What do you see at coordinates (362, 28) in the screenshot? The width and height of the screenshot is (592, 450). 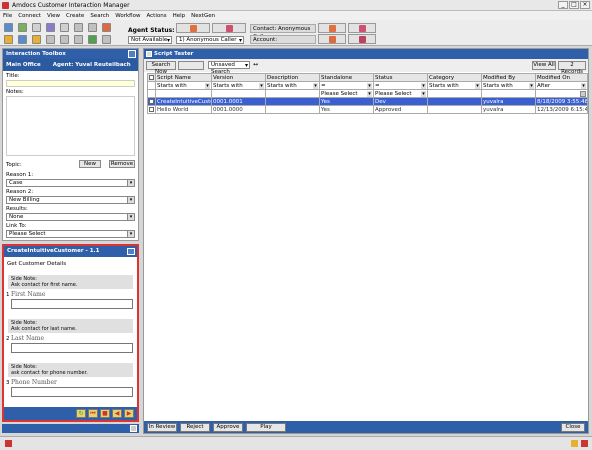 I see `contact-close-button` at bounding box center [362, 28].